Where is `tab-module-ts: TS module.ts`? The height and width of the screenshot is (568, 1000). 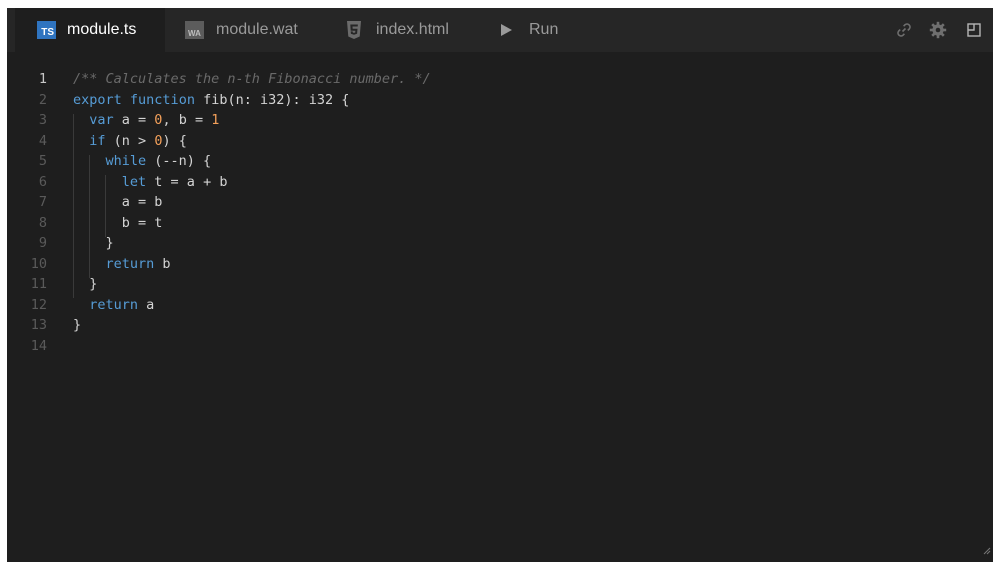 tab-module-ts: TS module.ts is located at coordinates (90, 30).